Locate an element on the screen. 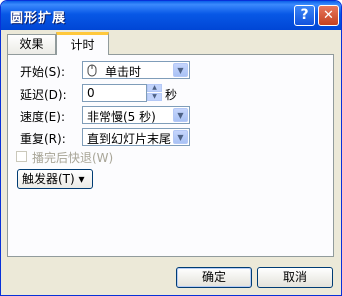 This screenshot has width=342, height=296. mouse-icon is located at coordinates (92, 70).